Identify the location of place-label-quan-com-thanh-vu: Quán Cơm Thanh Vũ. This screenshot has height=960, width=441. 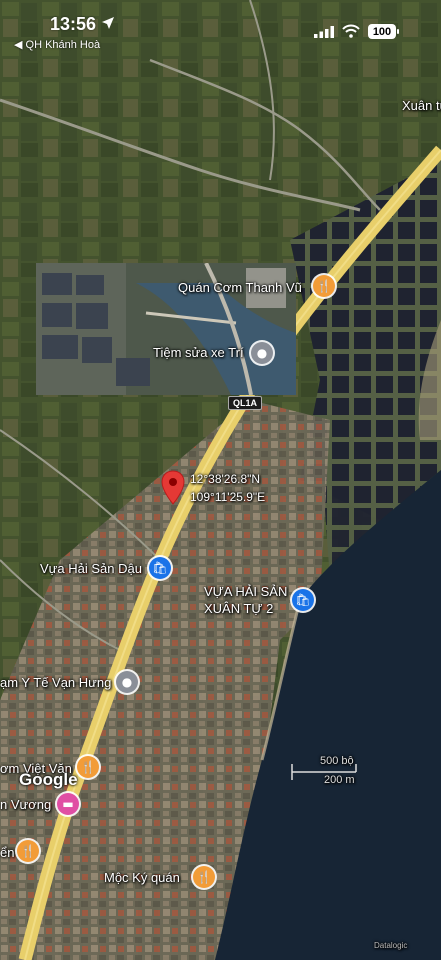
(240, 287).